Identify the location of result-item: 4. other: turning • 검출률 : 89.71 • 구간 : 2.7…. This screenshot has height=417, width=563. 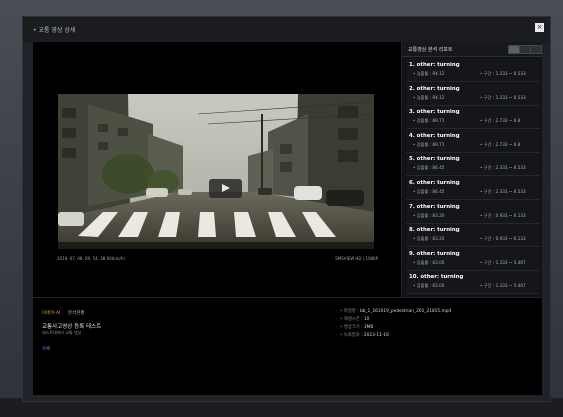
(473, 141).